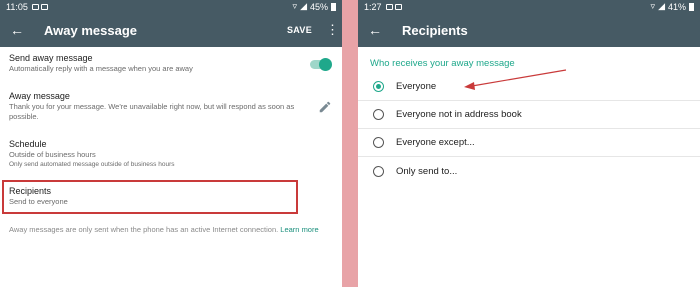 This screenshot has width=700, height=287. Describe the element at coordinates (150, 197) in the screenshot. I see `recipients-highlight-box` at that location.